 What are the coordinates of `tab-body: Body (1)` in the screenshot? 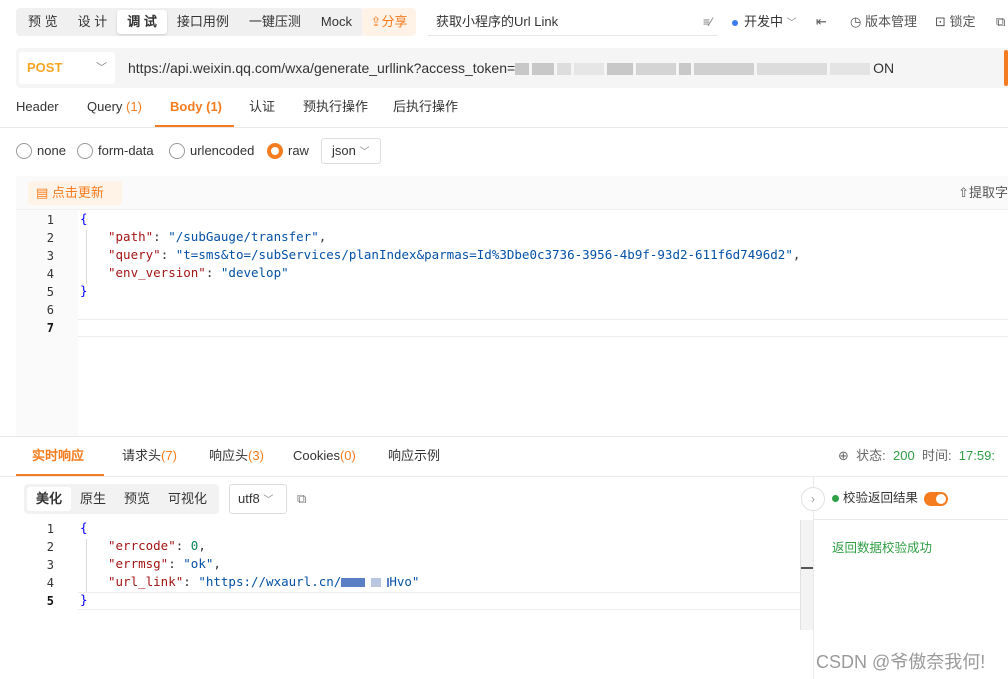 It's located at (196, 108).